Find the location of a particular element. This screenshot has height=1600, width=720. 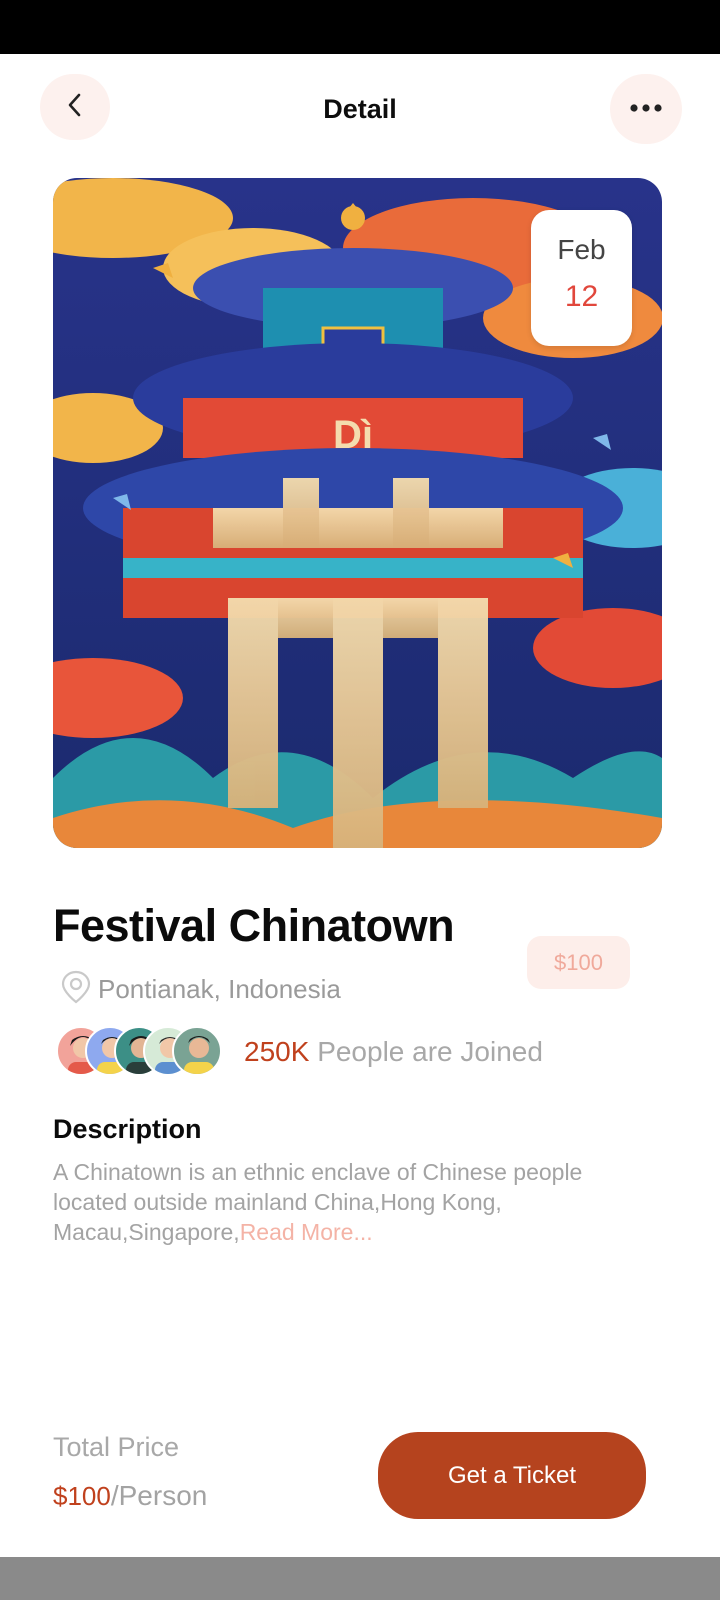

more-options-button is located at coordinates (646, 109).